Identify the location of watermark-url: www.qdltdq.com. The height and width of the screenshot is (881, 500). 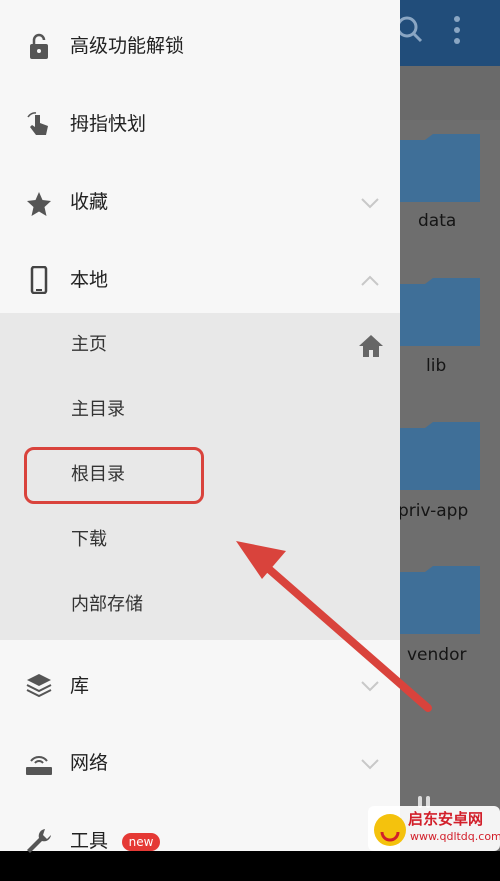
(455, 836).